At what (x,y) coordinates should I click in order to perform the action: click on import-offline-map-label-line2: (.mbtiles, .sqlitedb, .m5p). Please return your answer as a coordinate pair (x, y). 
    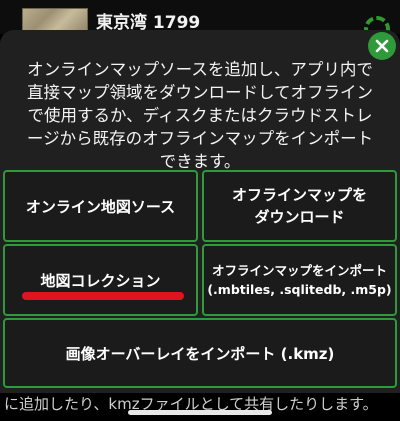
    Looking at the image, I should click on (299, 289).